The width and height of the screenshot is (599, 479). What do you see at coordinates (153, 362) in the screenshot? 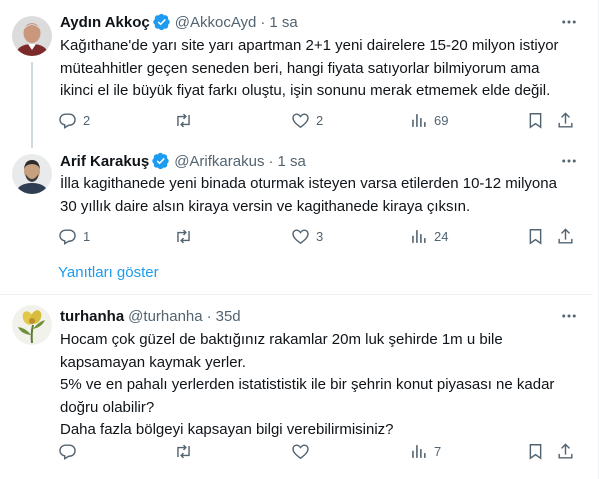
I see `tweet-text-line: kapsamayan kaymak yerler.` at bounding box center [153, 362].